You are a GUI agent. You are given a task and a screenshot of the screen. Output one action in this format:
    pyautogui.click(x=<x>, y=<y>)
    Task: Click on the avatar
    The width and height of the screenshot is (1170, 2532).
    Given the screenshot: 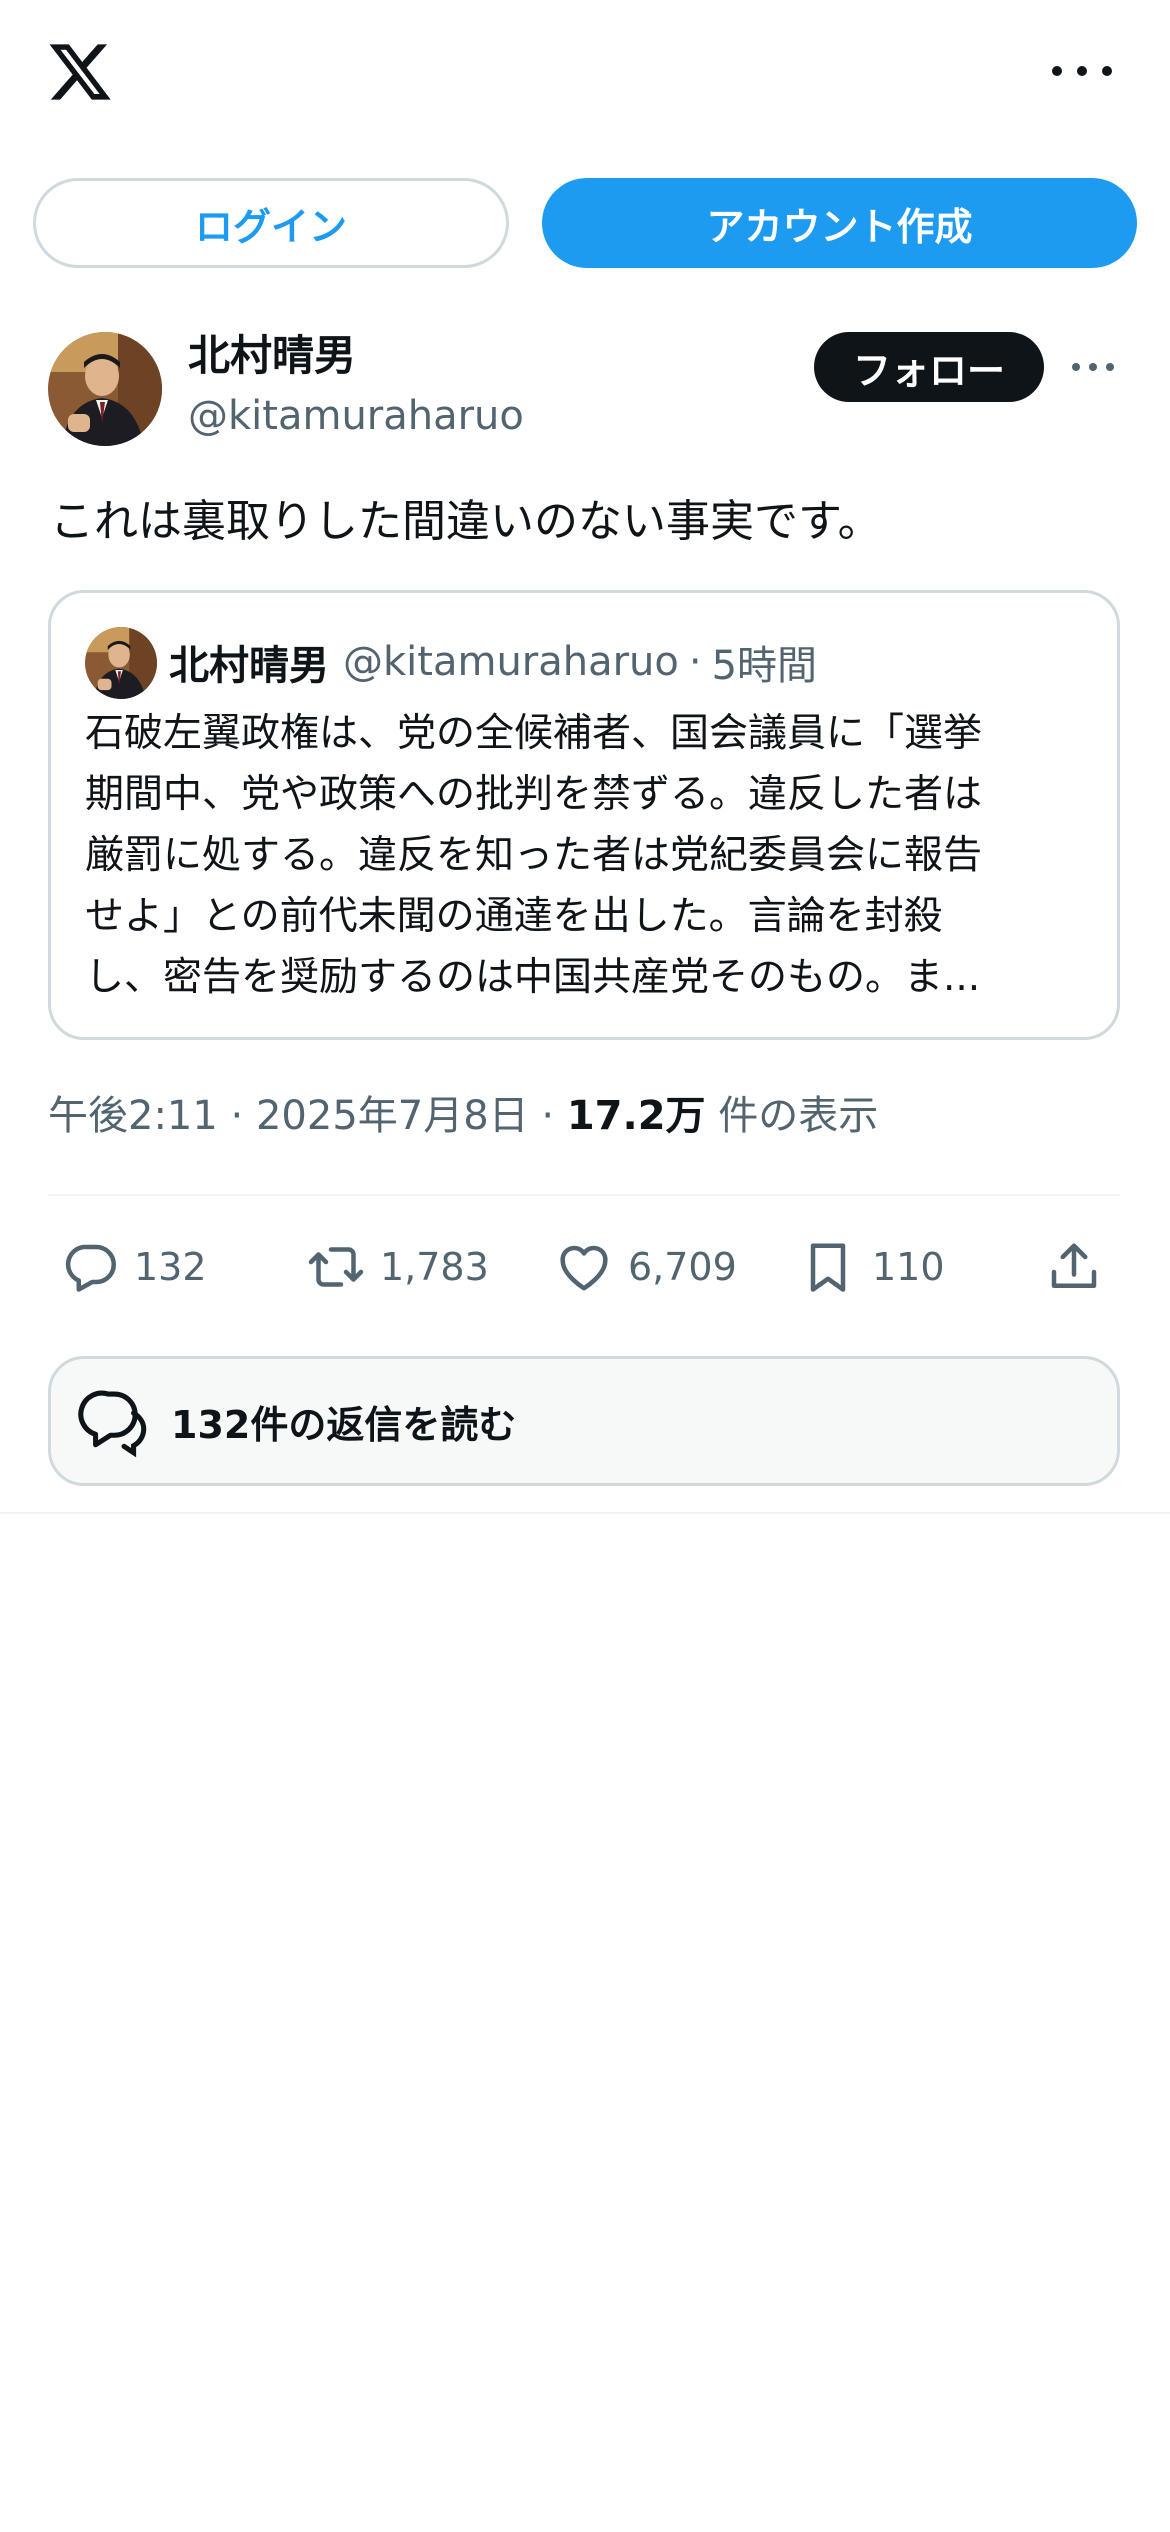 What is the action you would take?
    pyautogui.click(x=105, y=389)
    